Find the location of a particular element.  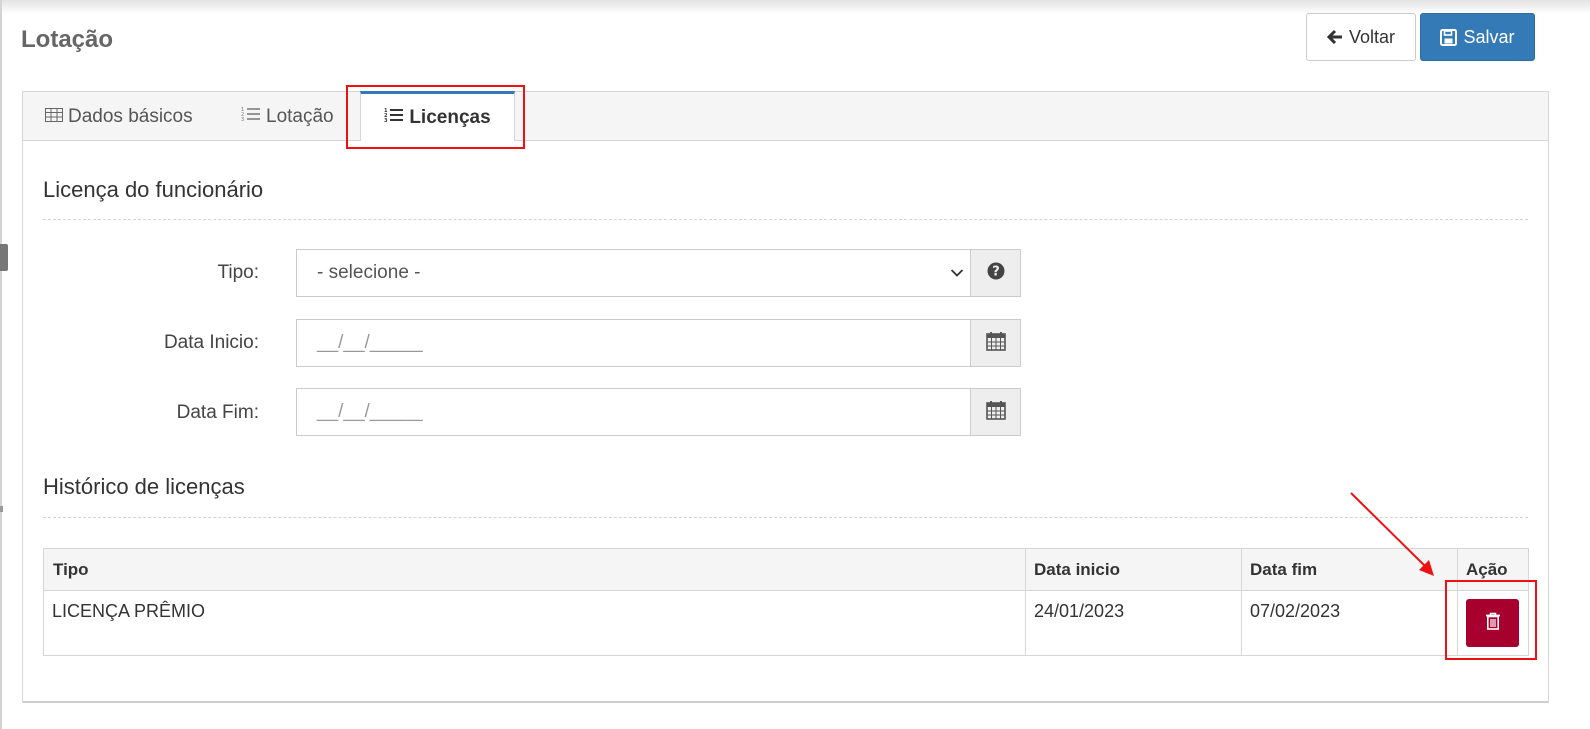

trash-icon is located at coordinates (1493, 623).